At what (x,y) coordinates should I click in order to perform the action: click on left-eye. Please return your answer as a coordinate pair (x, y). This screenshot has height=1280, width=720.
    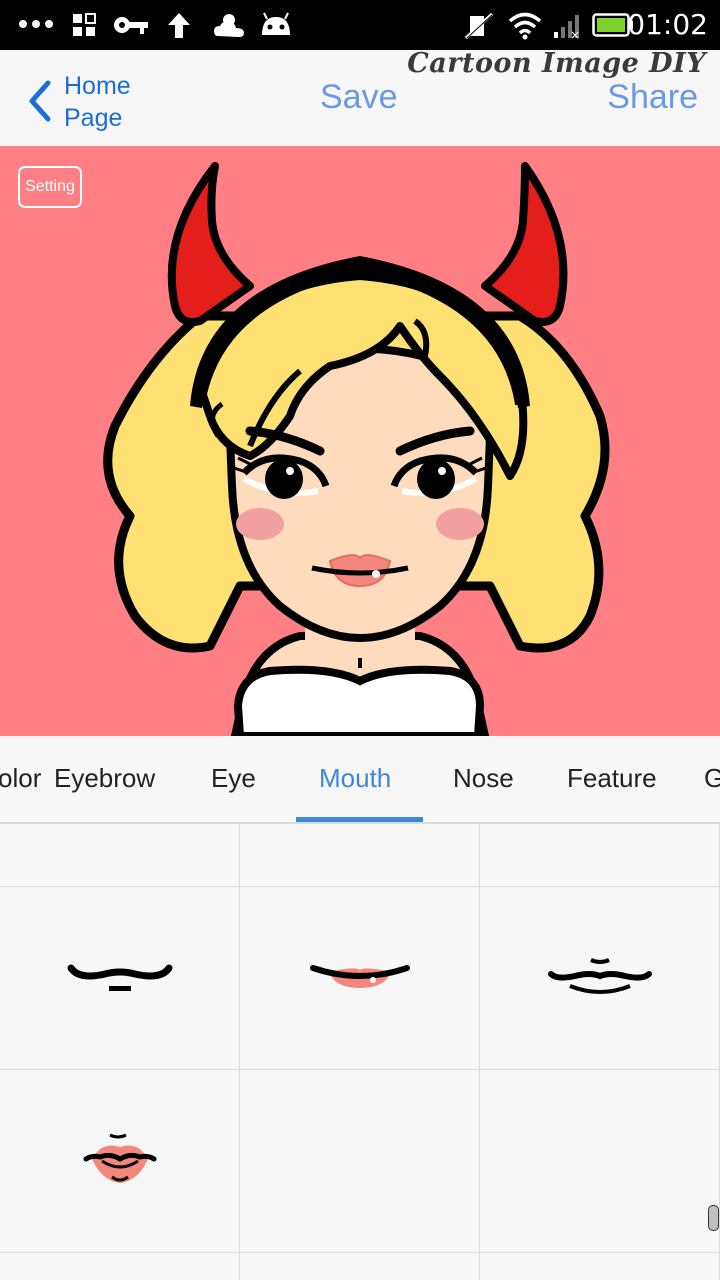
    Looking at the image, I should click on (284, 479).